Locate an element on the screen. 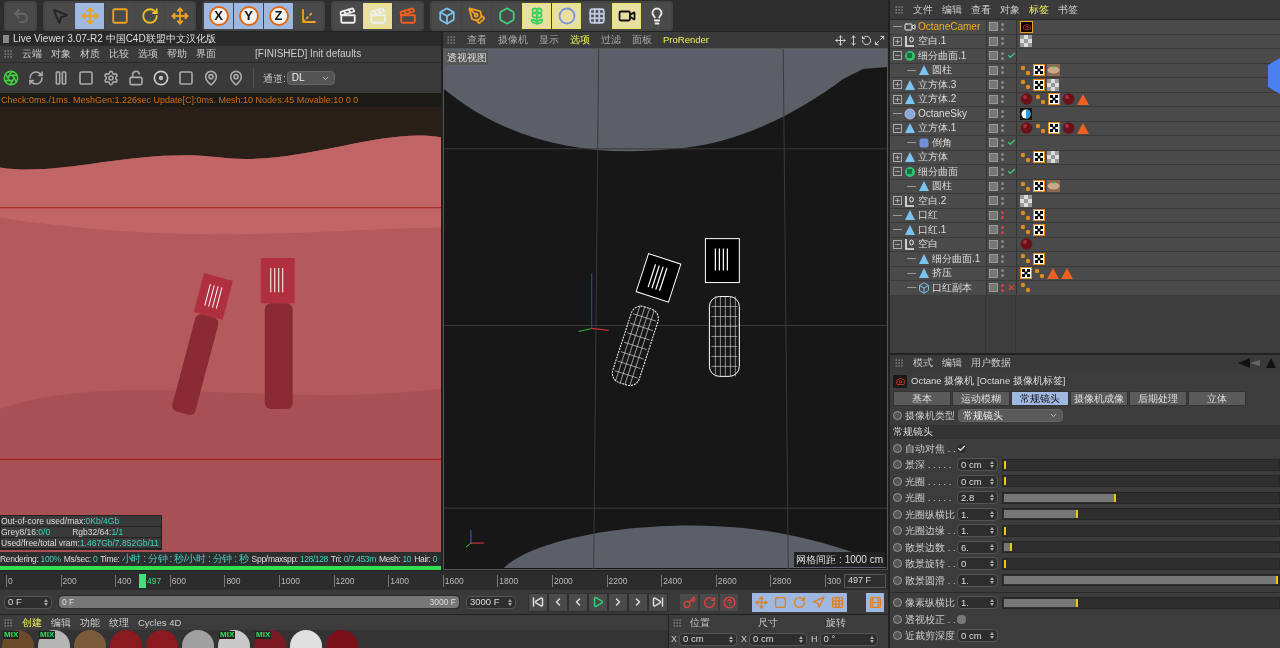  menu-item: 过滤 is located at coordinates (611, 40).